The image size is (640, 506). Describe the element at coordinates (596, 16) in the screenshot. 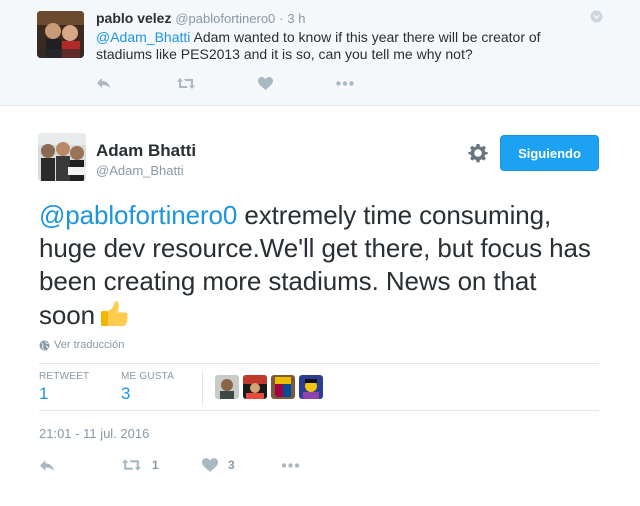

I see `caret-down-icon` at that location.